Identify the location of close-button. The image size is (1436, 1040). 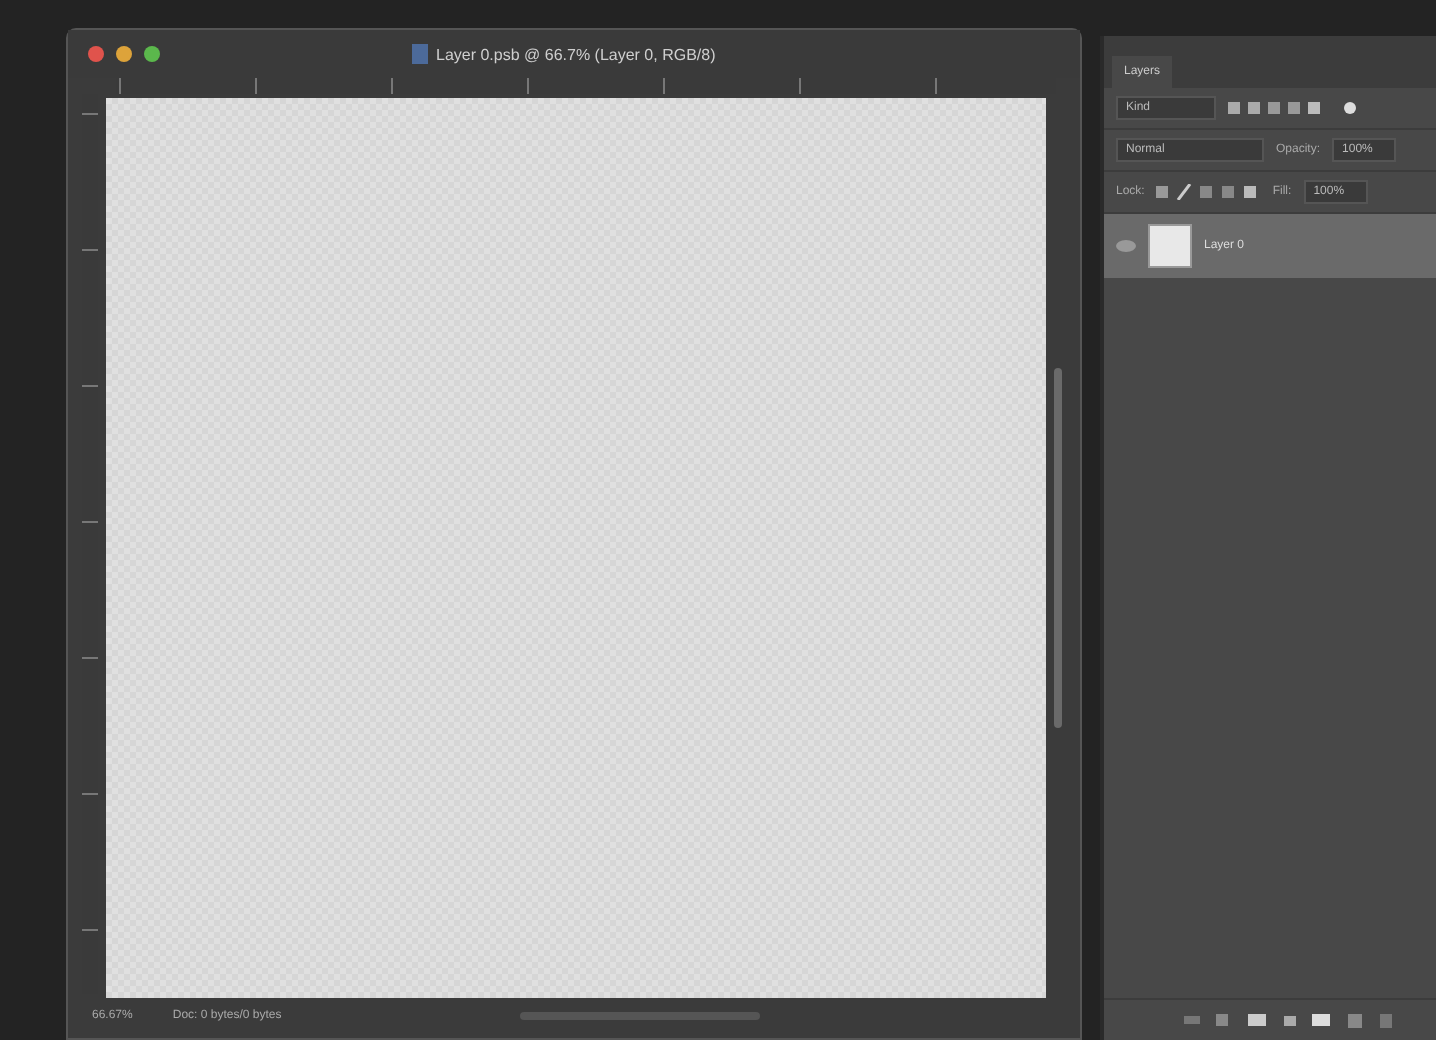
(96, 54).